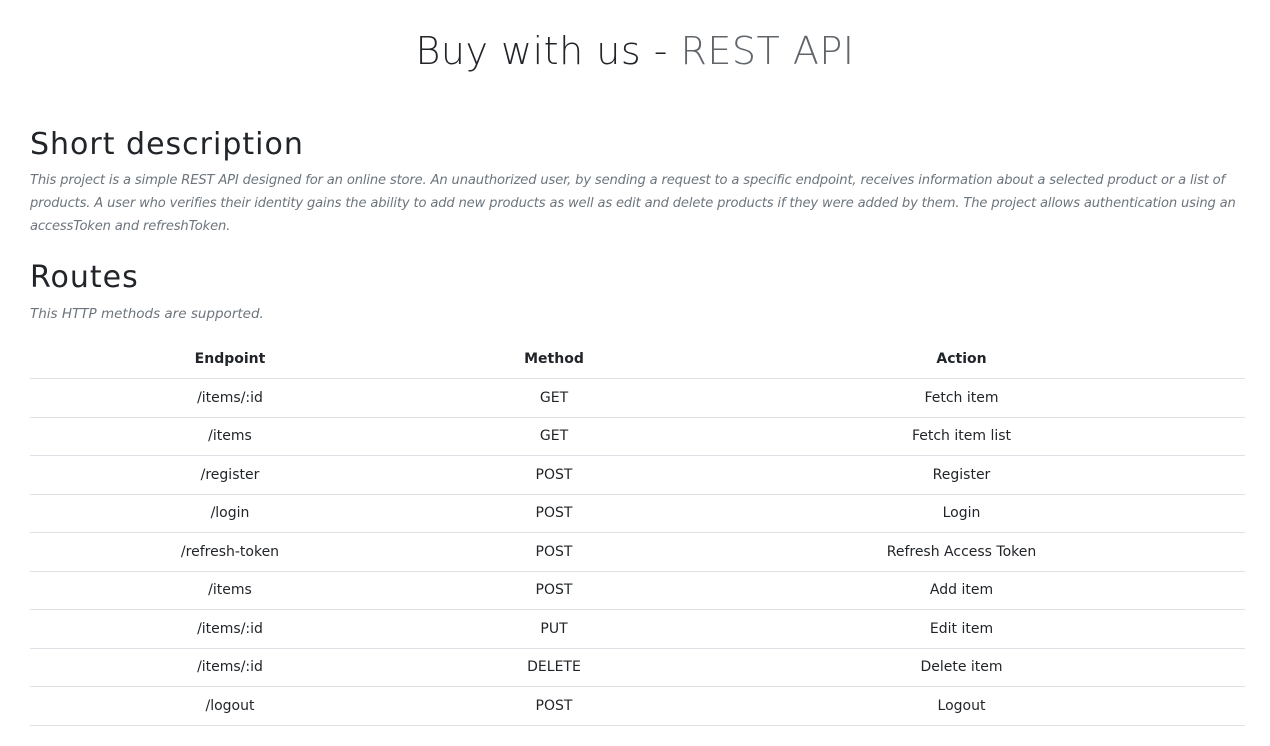 Image resolution: width=1270 pixels, height=746 pixels. What do you see at coordinates (961, 590) in the screenshot?
I see `action-cell: Add item` at bounding box center [961, 590].